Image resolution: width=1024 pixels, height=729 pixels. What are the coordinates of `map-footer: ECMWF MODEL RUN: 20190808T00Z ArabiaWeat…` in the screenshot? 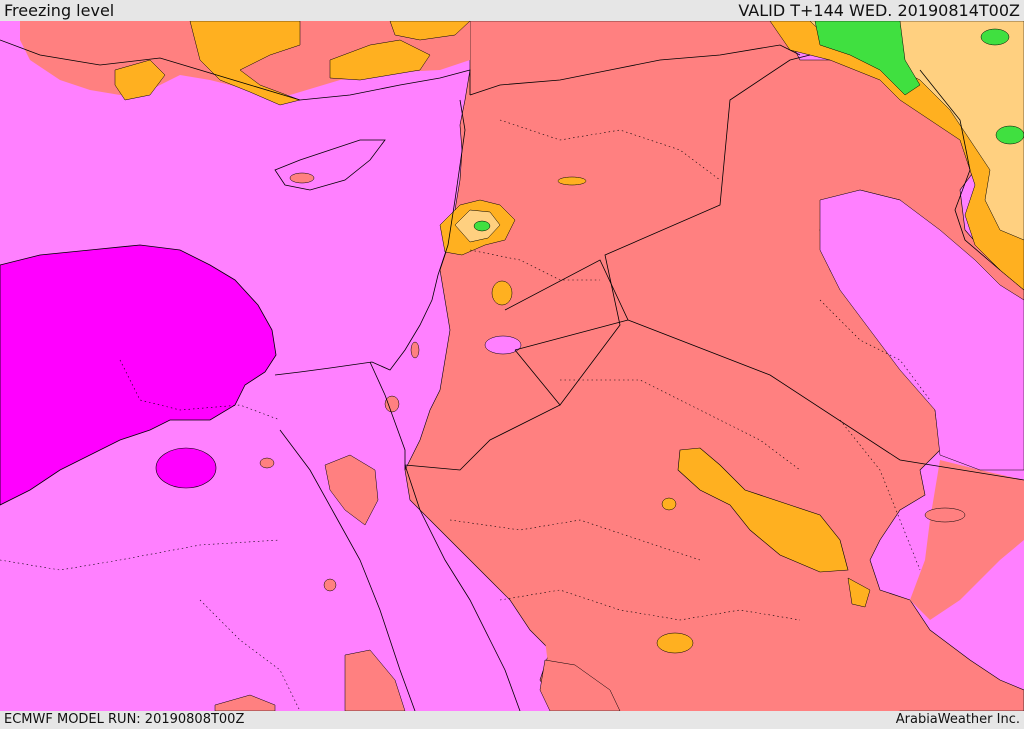 It's located at (512, 720).